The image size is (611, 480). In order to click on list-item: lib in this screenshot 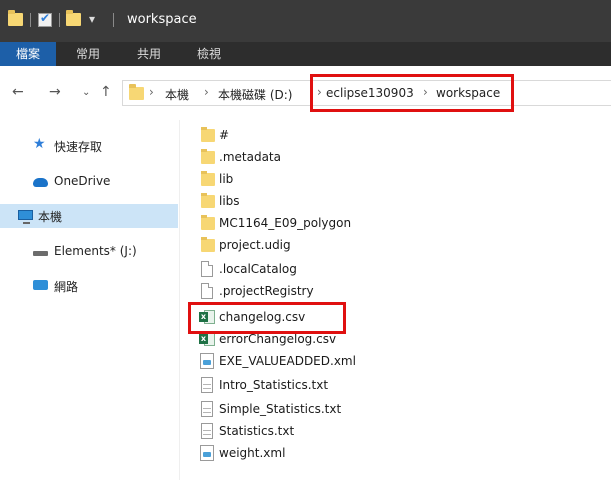, I will do `click(345, 180)`.